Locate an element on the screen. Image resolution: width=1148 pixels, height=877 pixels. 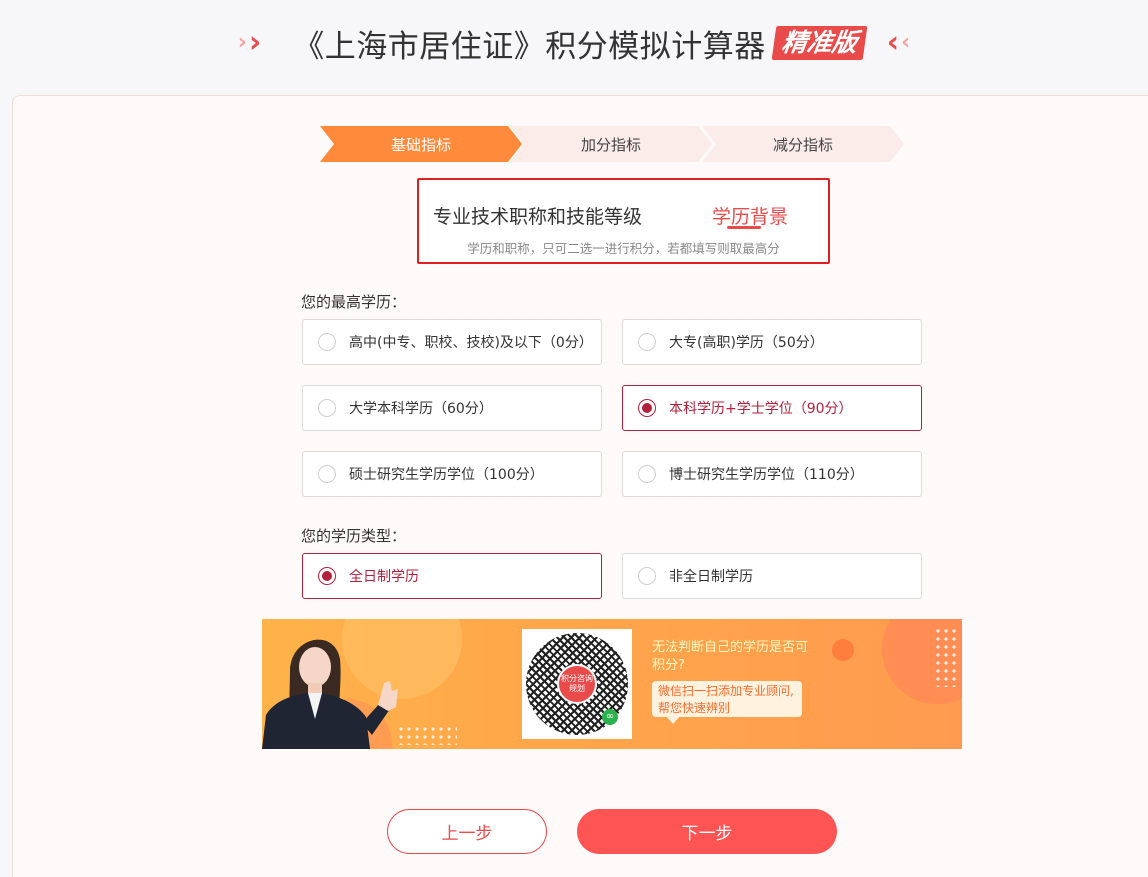
tab-active-indicator is located at coordinates (744, 227).